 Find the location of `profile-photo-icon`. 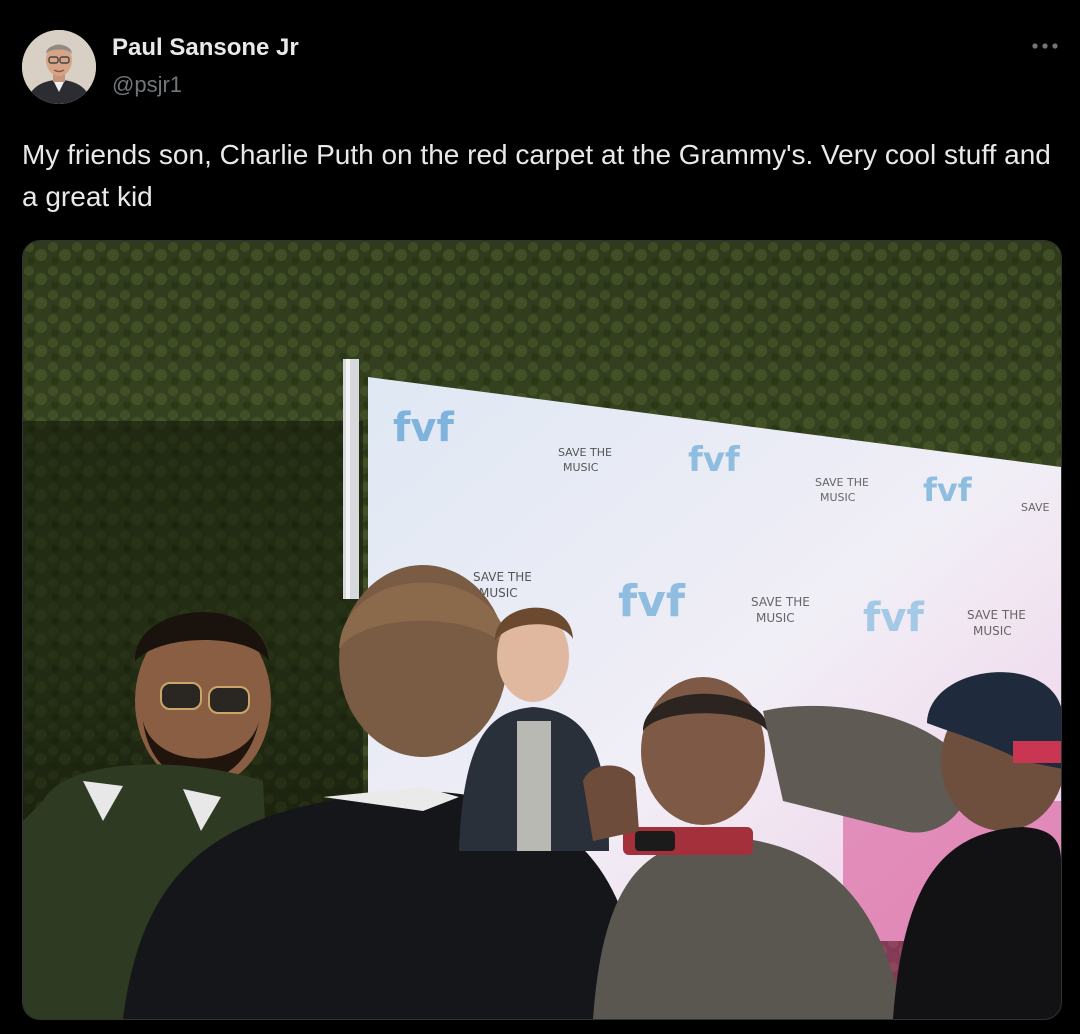

profile-photo-icon is located at coordinates (59, 67).